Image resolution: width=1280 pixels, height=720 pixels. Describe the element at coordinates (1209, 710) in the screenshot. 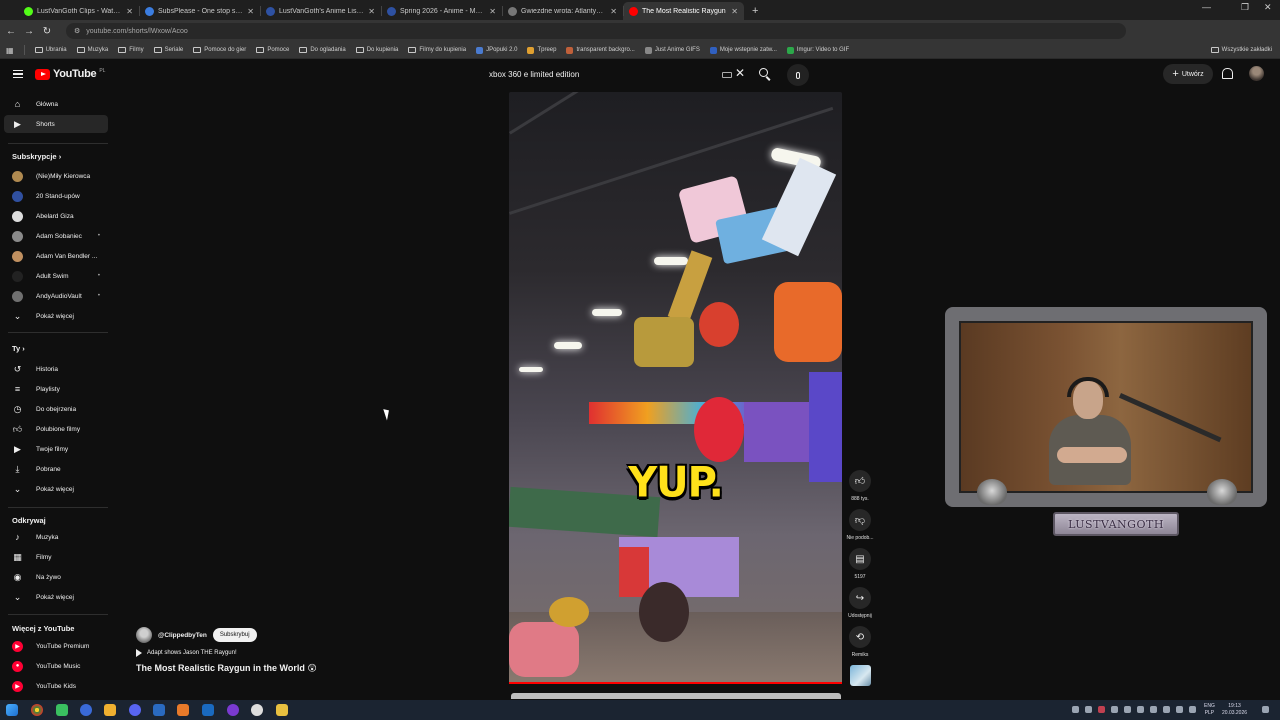

I see `language-indicator: ENG PLP` at that location.